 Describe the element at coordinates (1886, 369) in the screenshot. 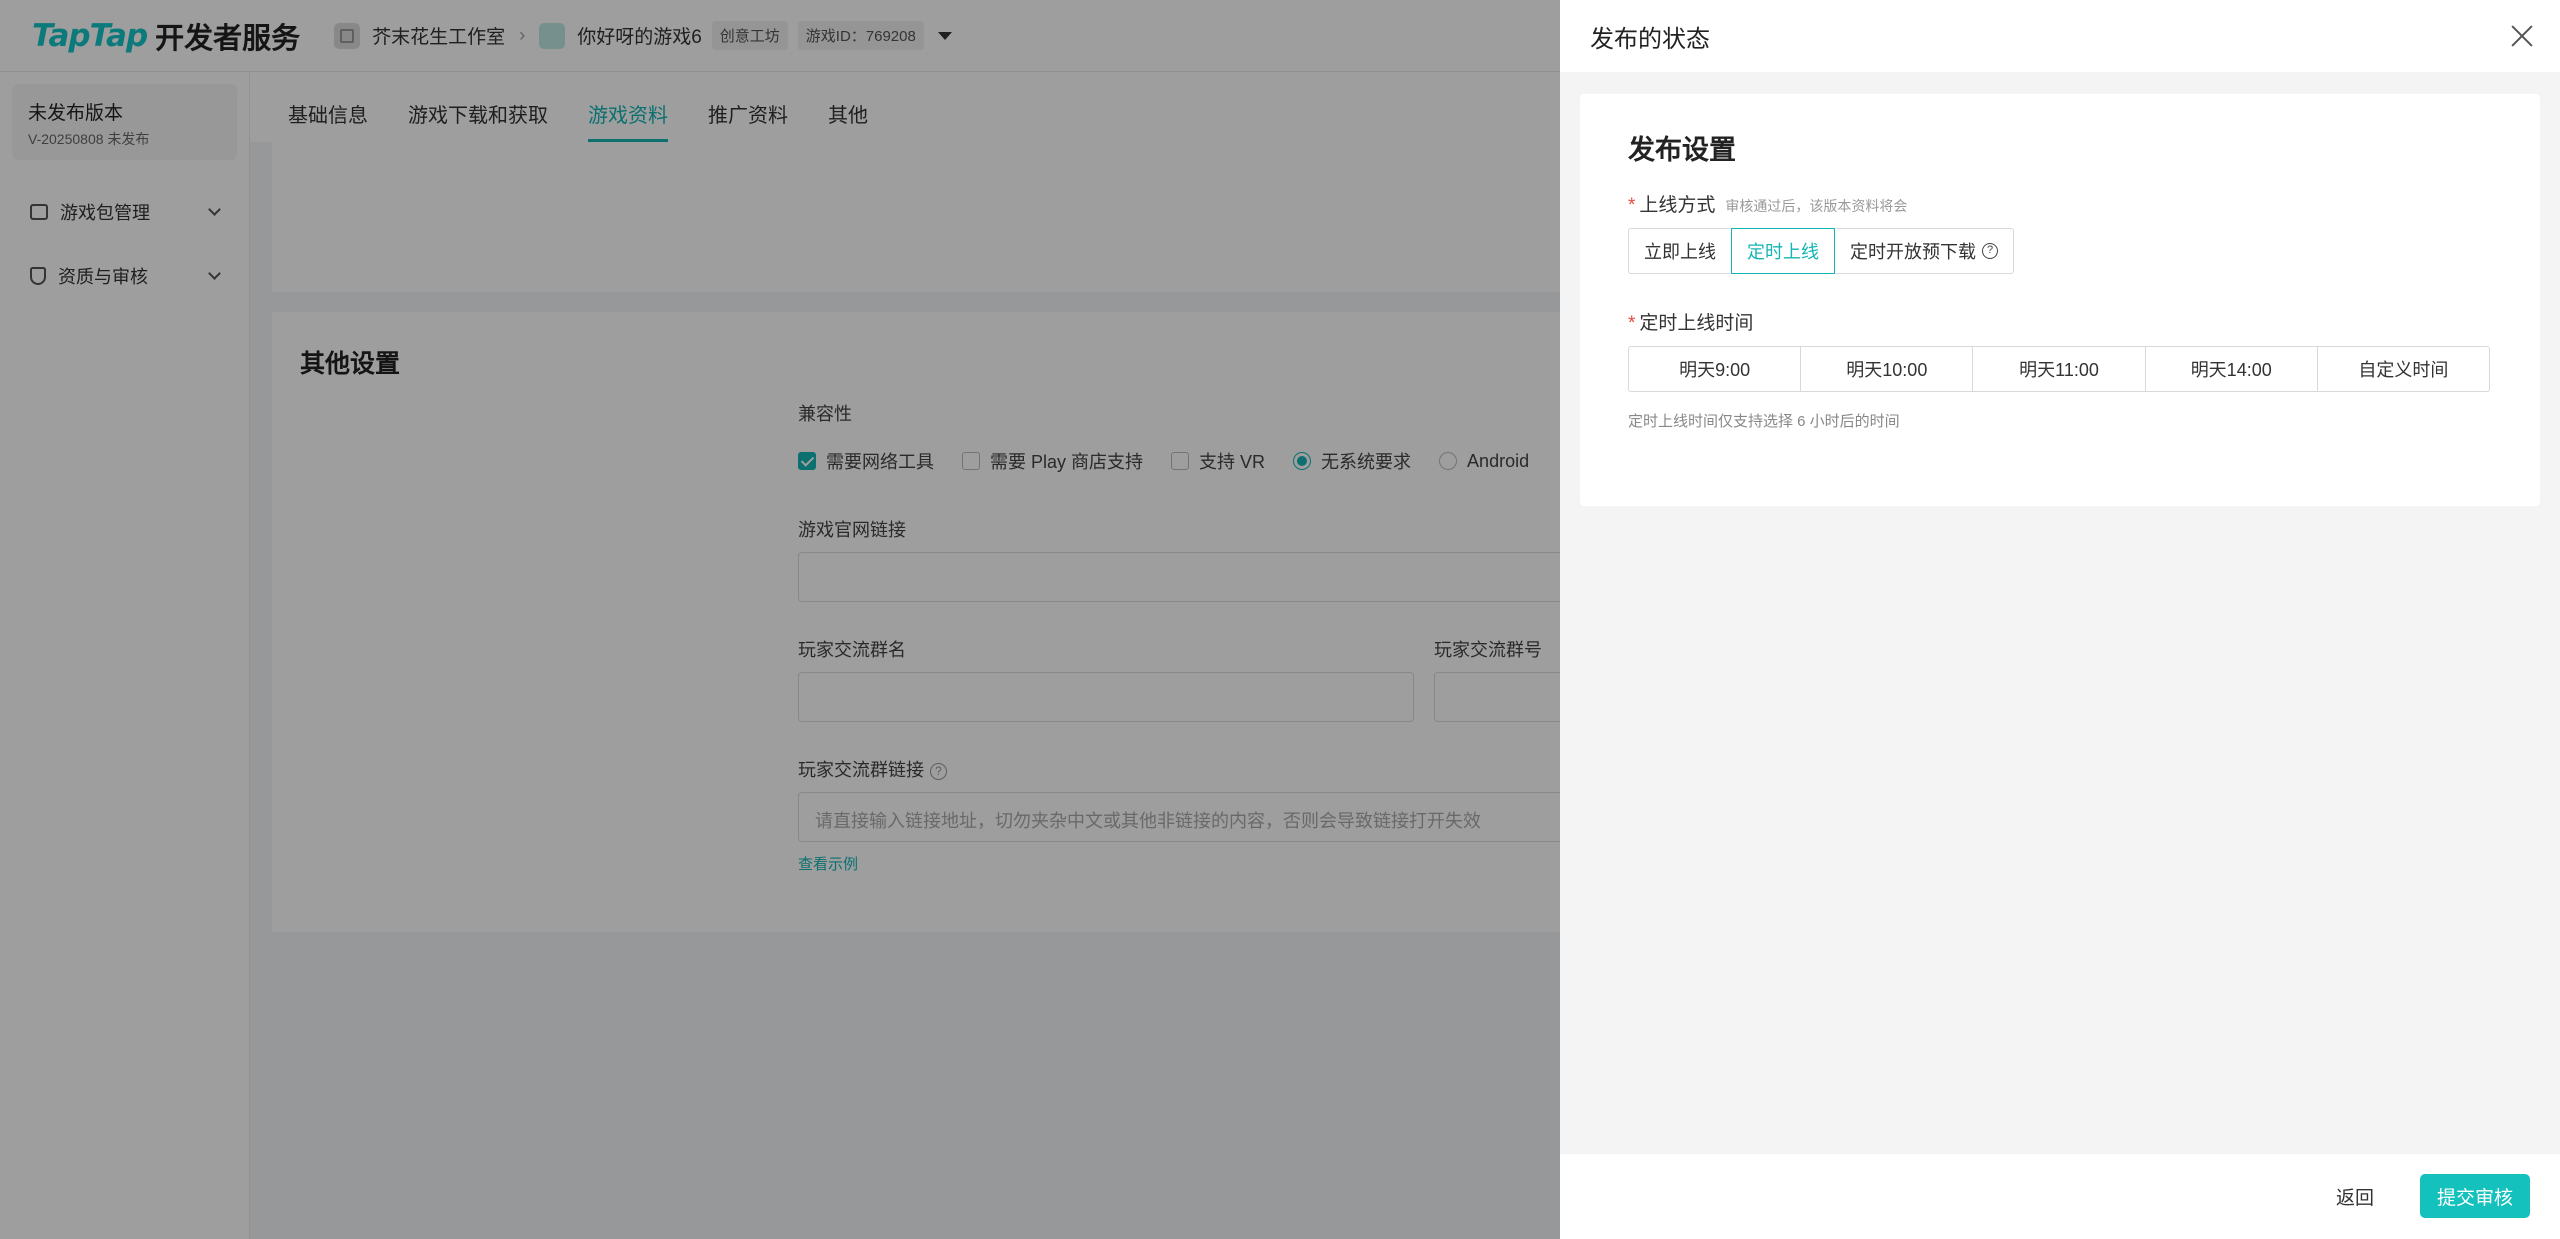

I see `time-option-10: 明天10:00` at that location.